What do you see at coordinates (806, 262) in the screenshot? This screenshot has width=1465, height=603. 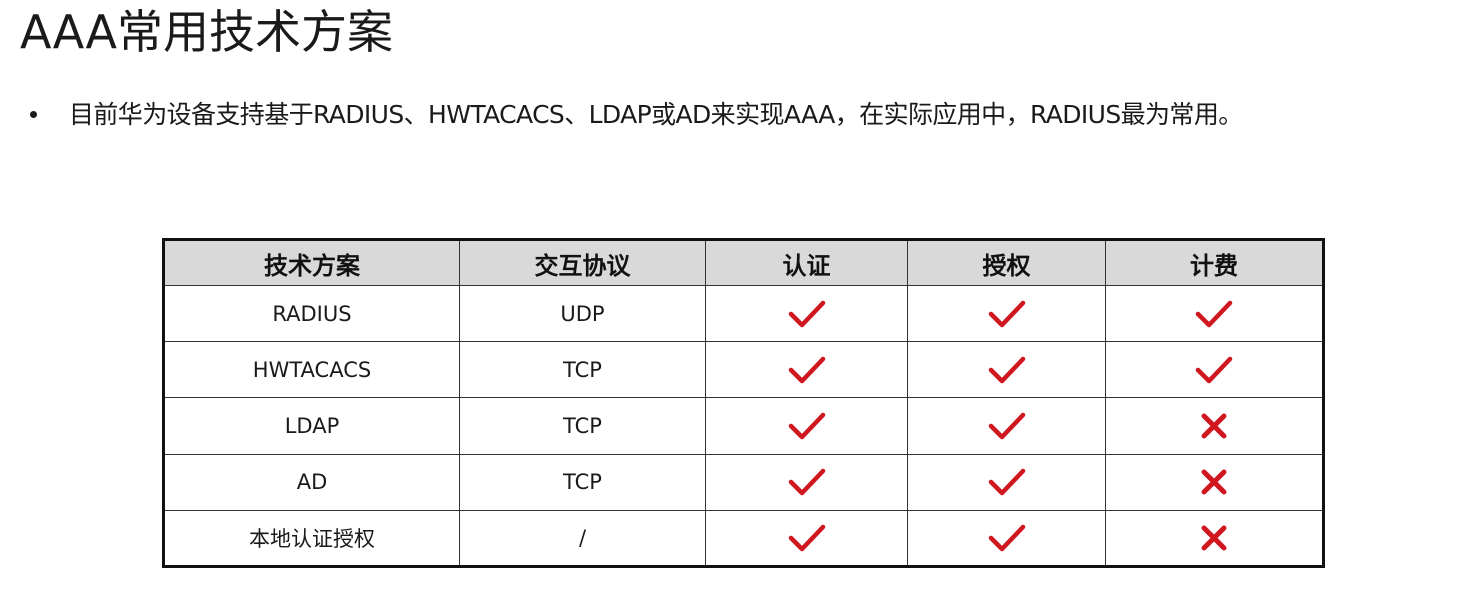 I see `header-authentication: 认证` at bounding box center [806, 262].